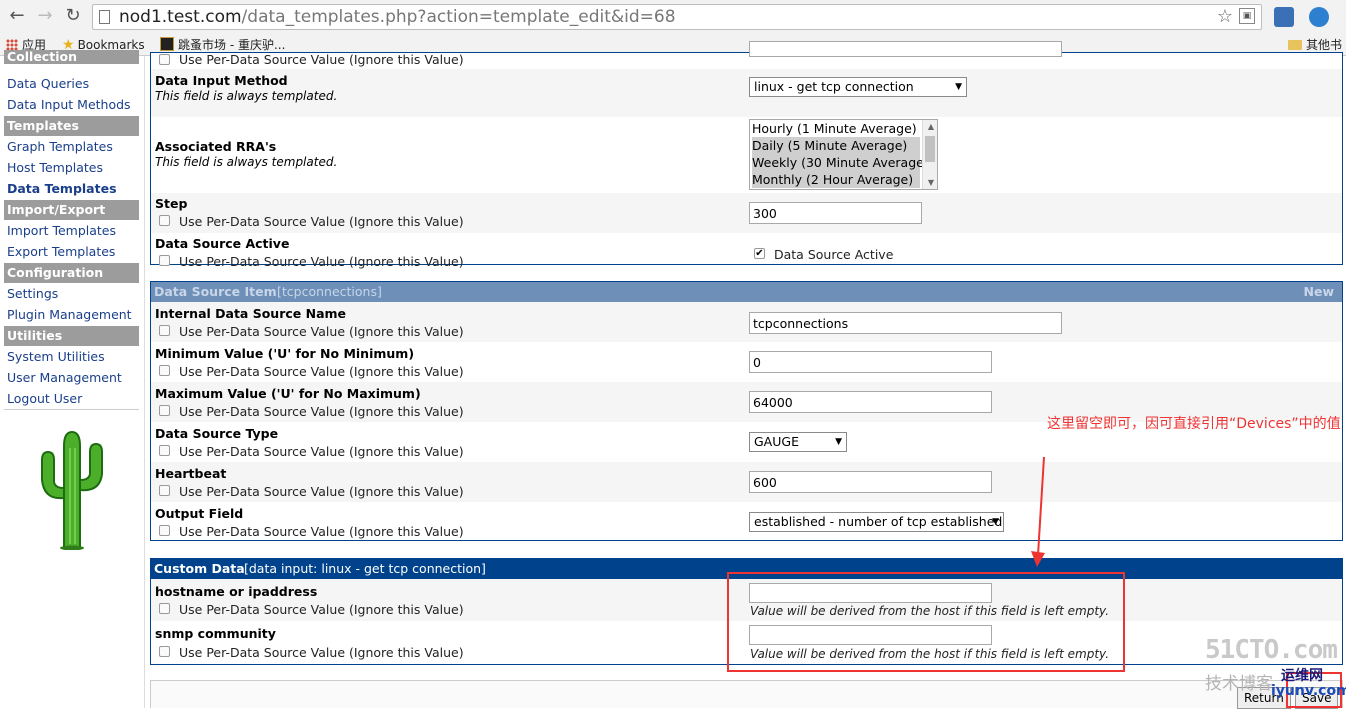 This screenshot has width=1346, height=709. I want to click on step-input, so click(835, 213).